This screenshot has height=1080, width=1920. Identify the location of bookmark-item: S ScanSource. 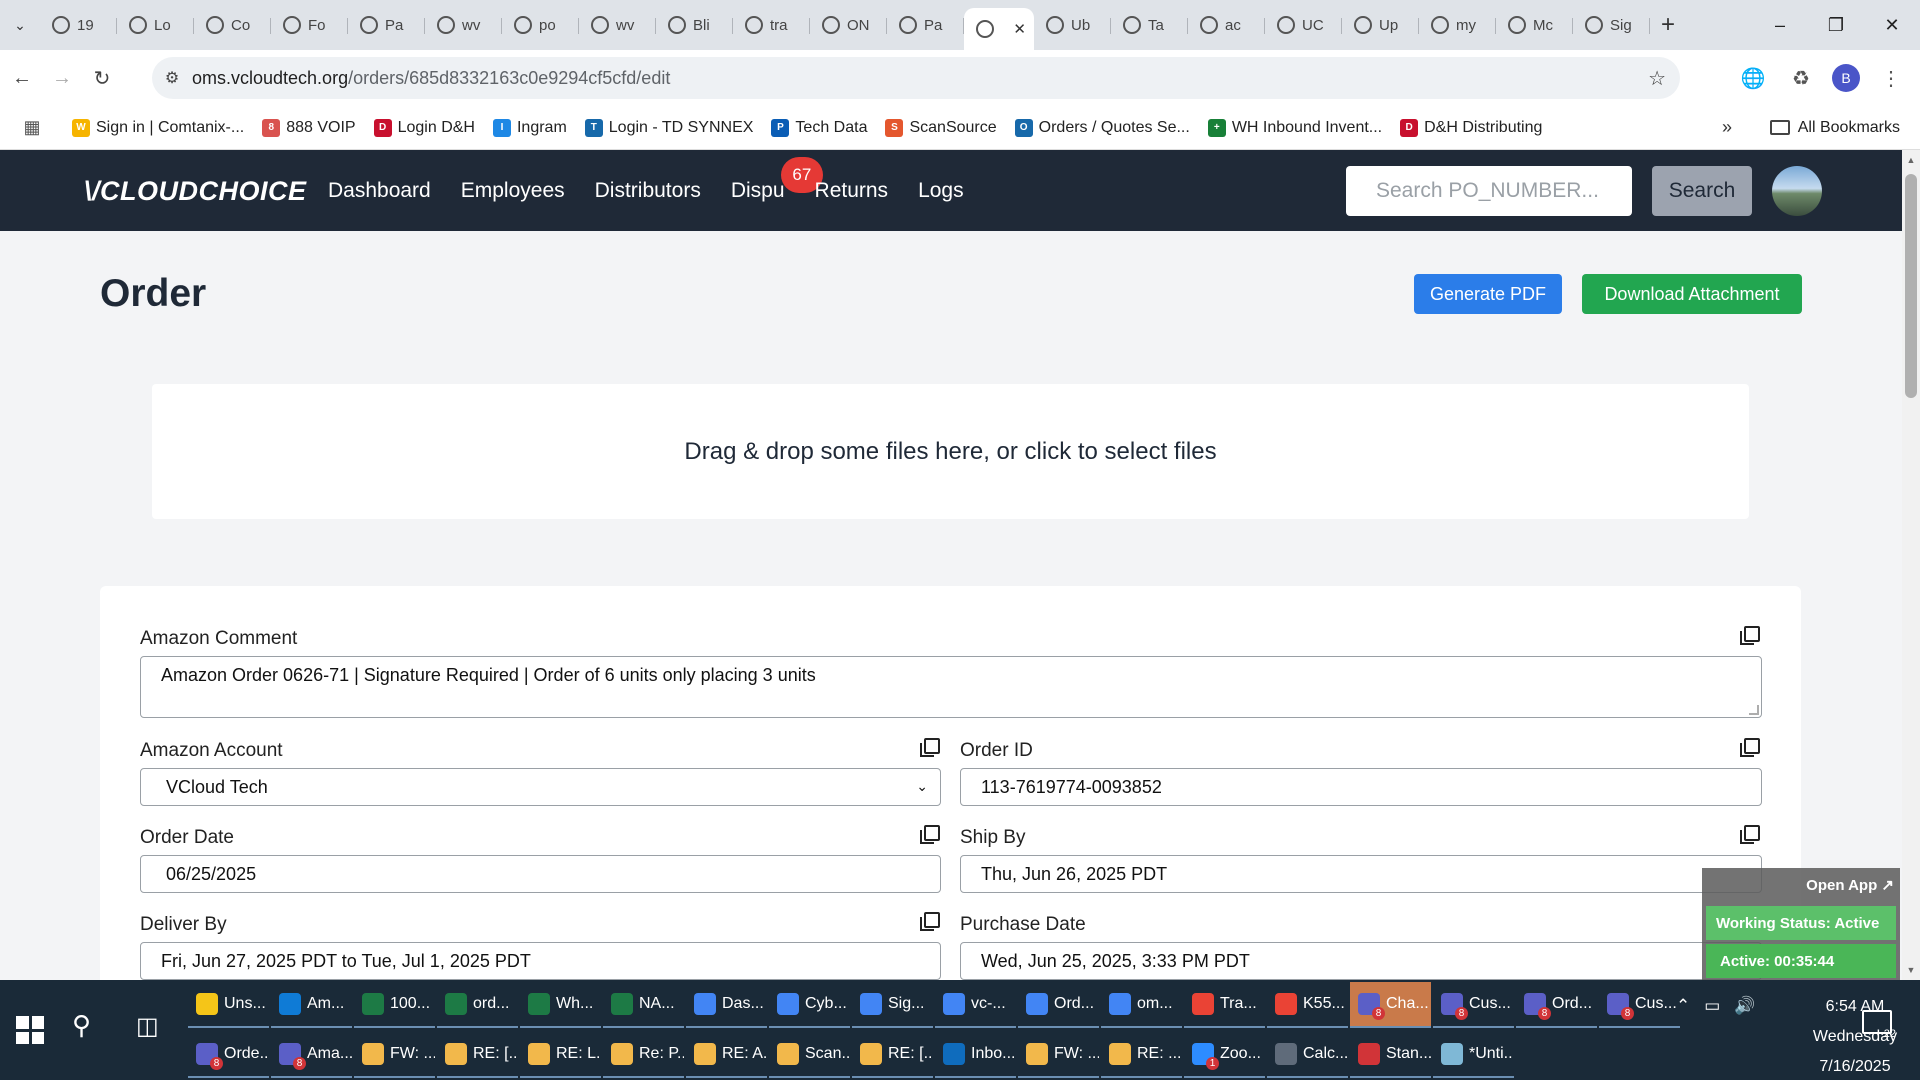
(941, 127).